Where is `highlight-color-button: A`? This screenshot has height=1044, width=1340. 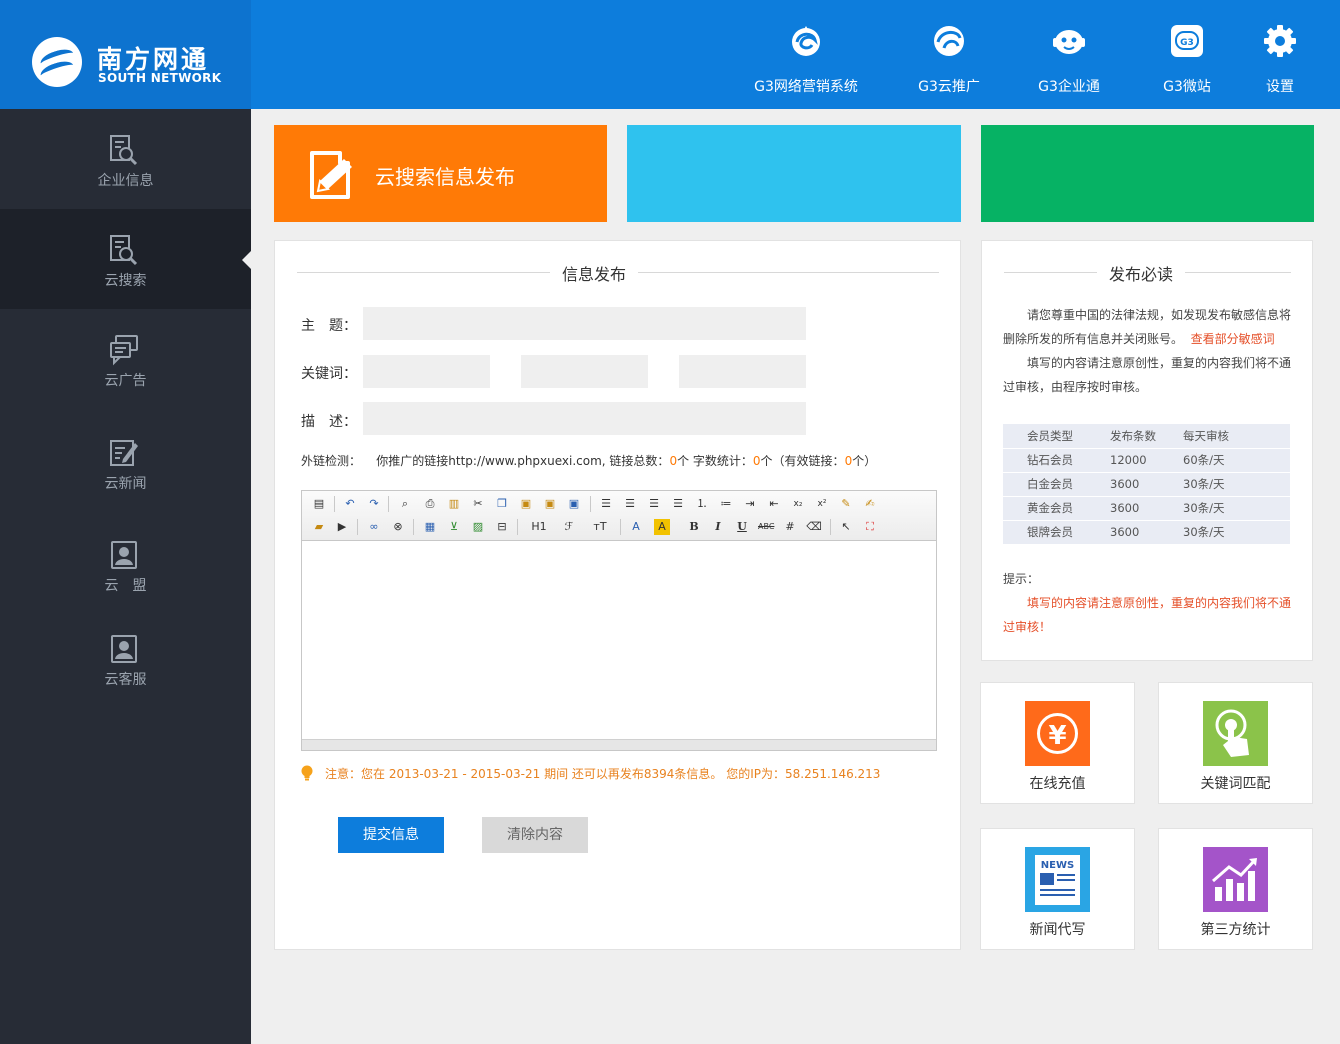
highlight-color-button: A is located at coordinates (662, 527).